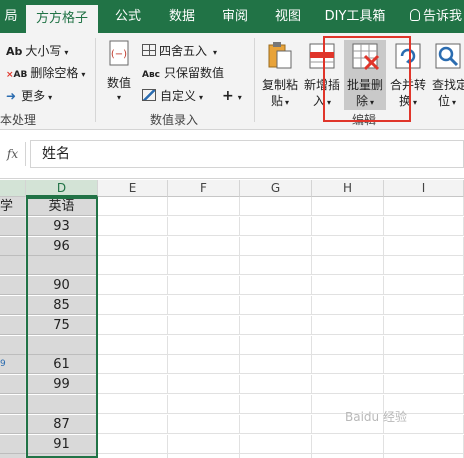 The width and height of the screenshot is (464, 458). I want to click on tab-diy-toolbox: DIY工具箱, so click(355, 16).